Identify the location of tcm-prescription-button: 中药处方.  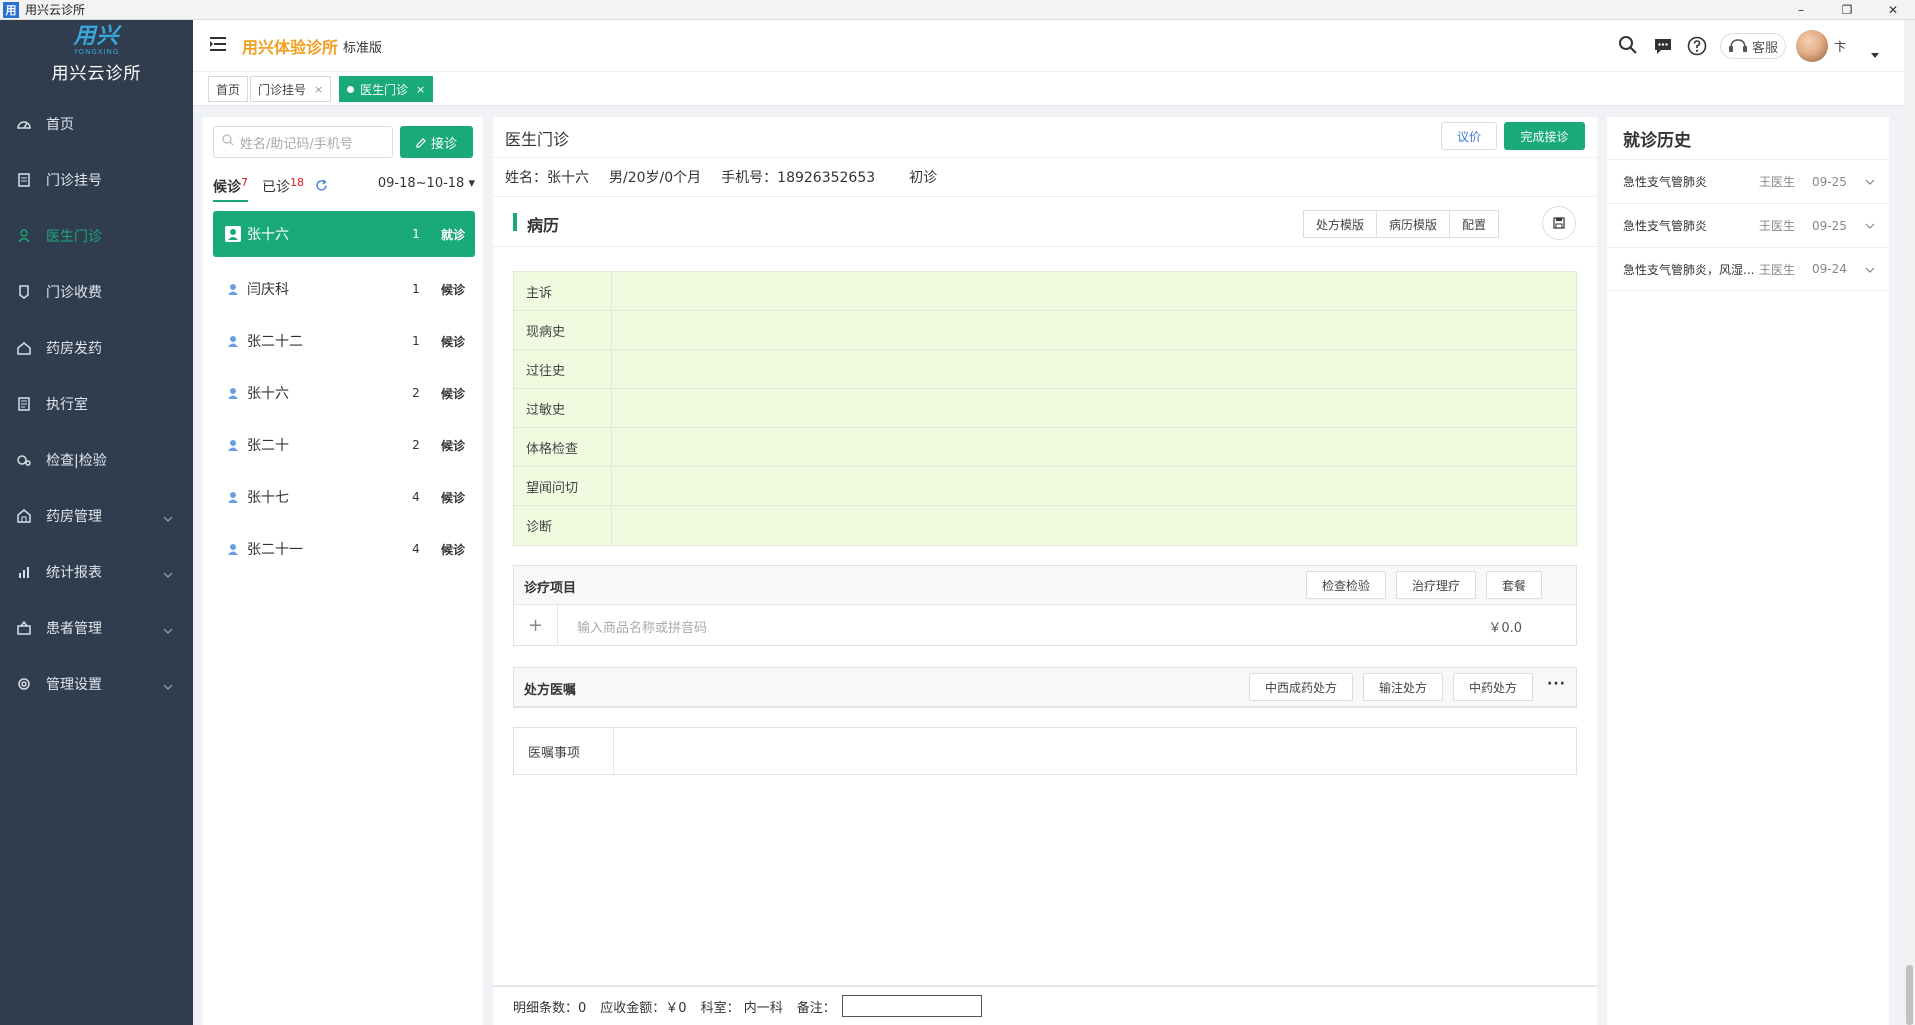
(1492, 687).